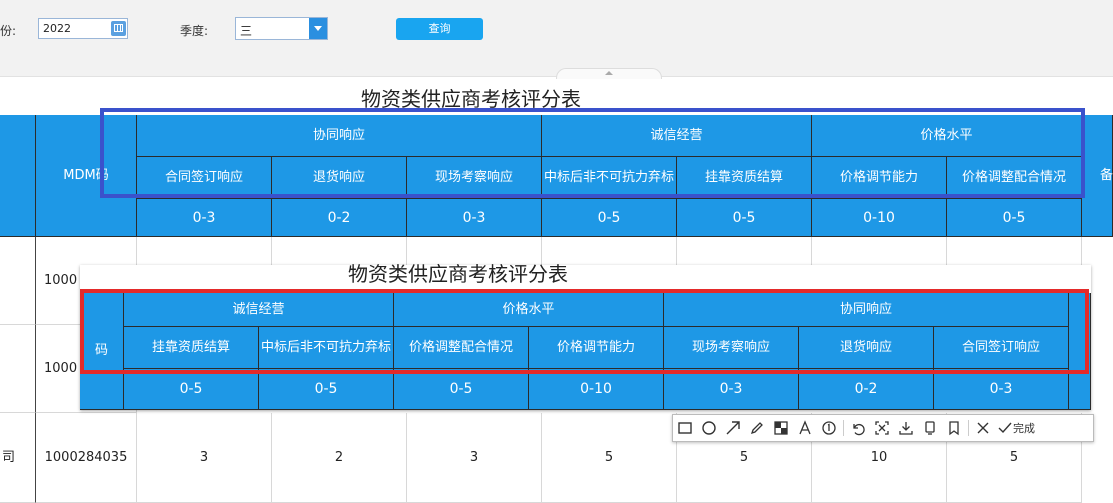  Describe the element at coordinates (781, 428) in the screenshot. I see `mosaic-icon` at that location.